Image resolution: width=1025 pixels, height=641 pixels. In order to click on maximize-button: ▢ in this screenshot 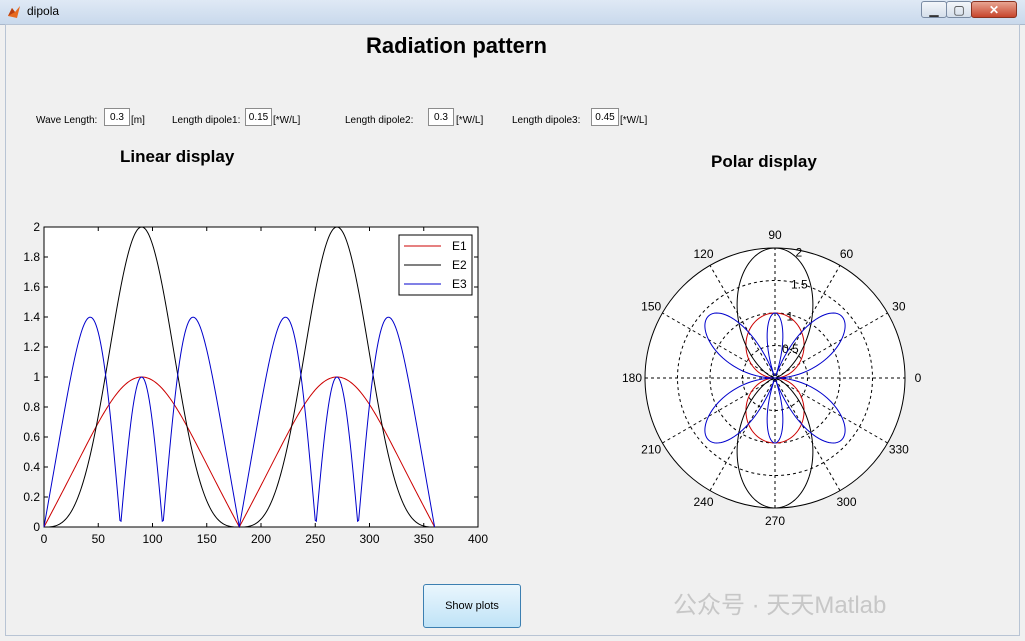, I will do `click(959, 9)`.